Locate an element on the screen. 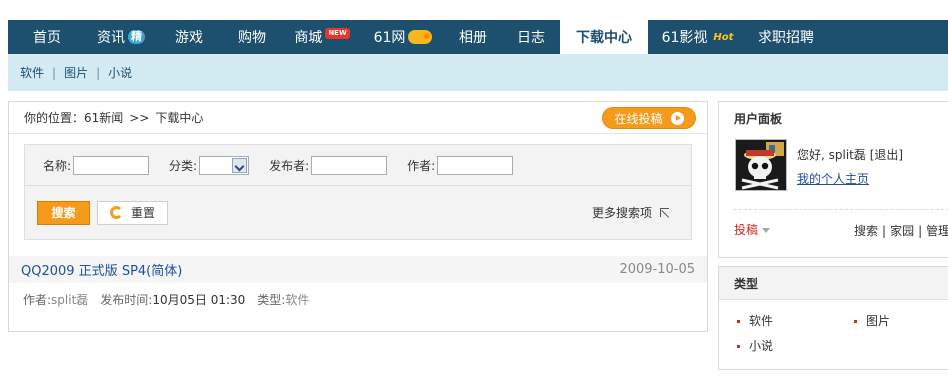 The height and width of the screenshot is (379, 948). category-label: 分类: is located at coordinates (183, 165).